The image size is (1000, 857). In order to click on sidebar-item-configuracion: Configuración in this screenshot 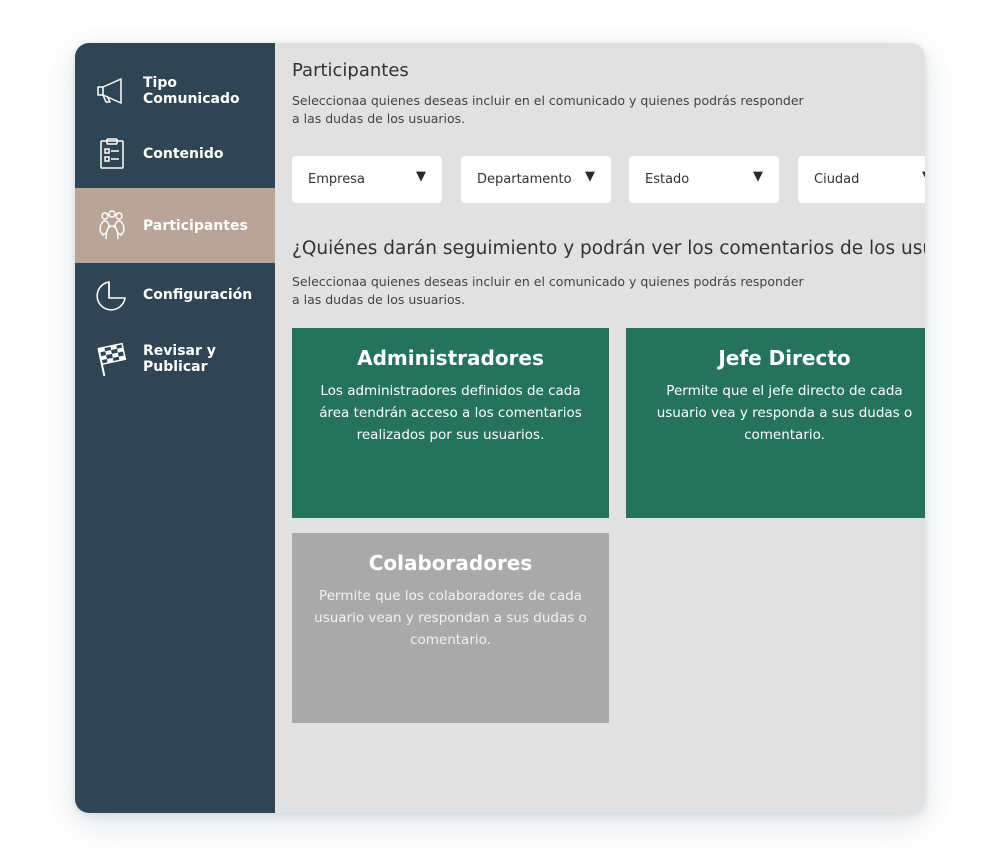, I will do `click(175, 295)`.